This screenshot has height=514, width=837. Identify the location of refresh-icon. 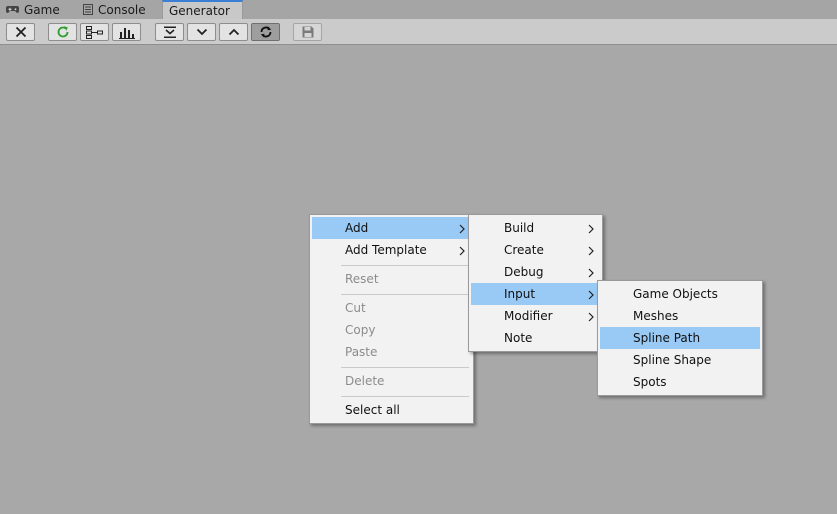
(63, 32).